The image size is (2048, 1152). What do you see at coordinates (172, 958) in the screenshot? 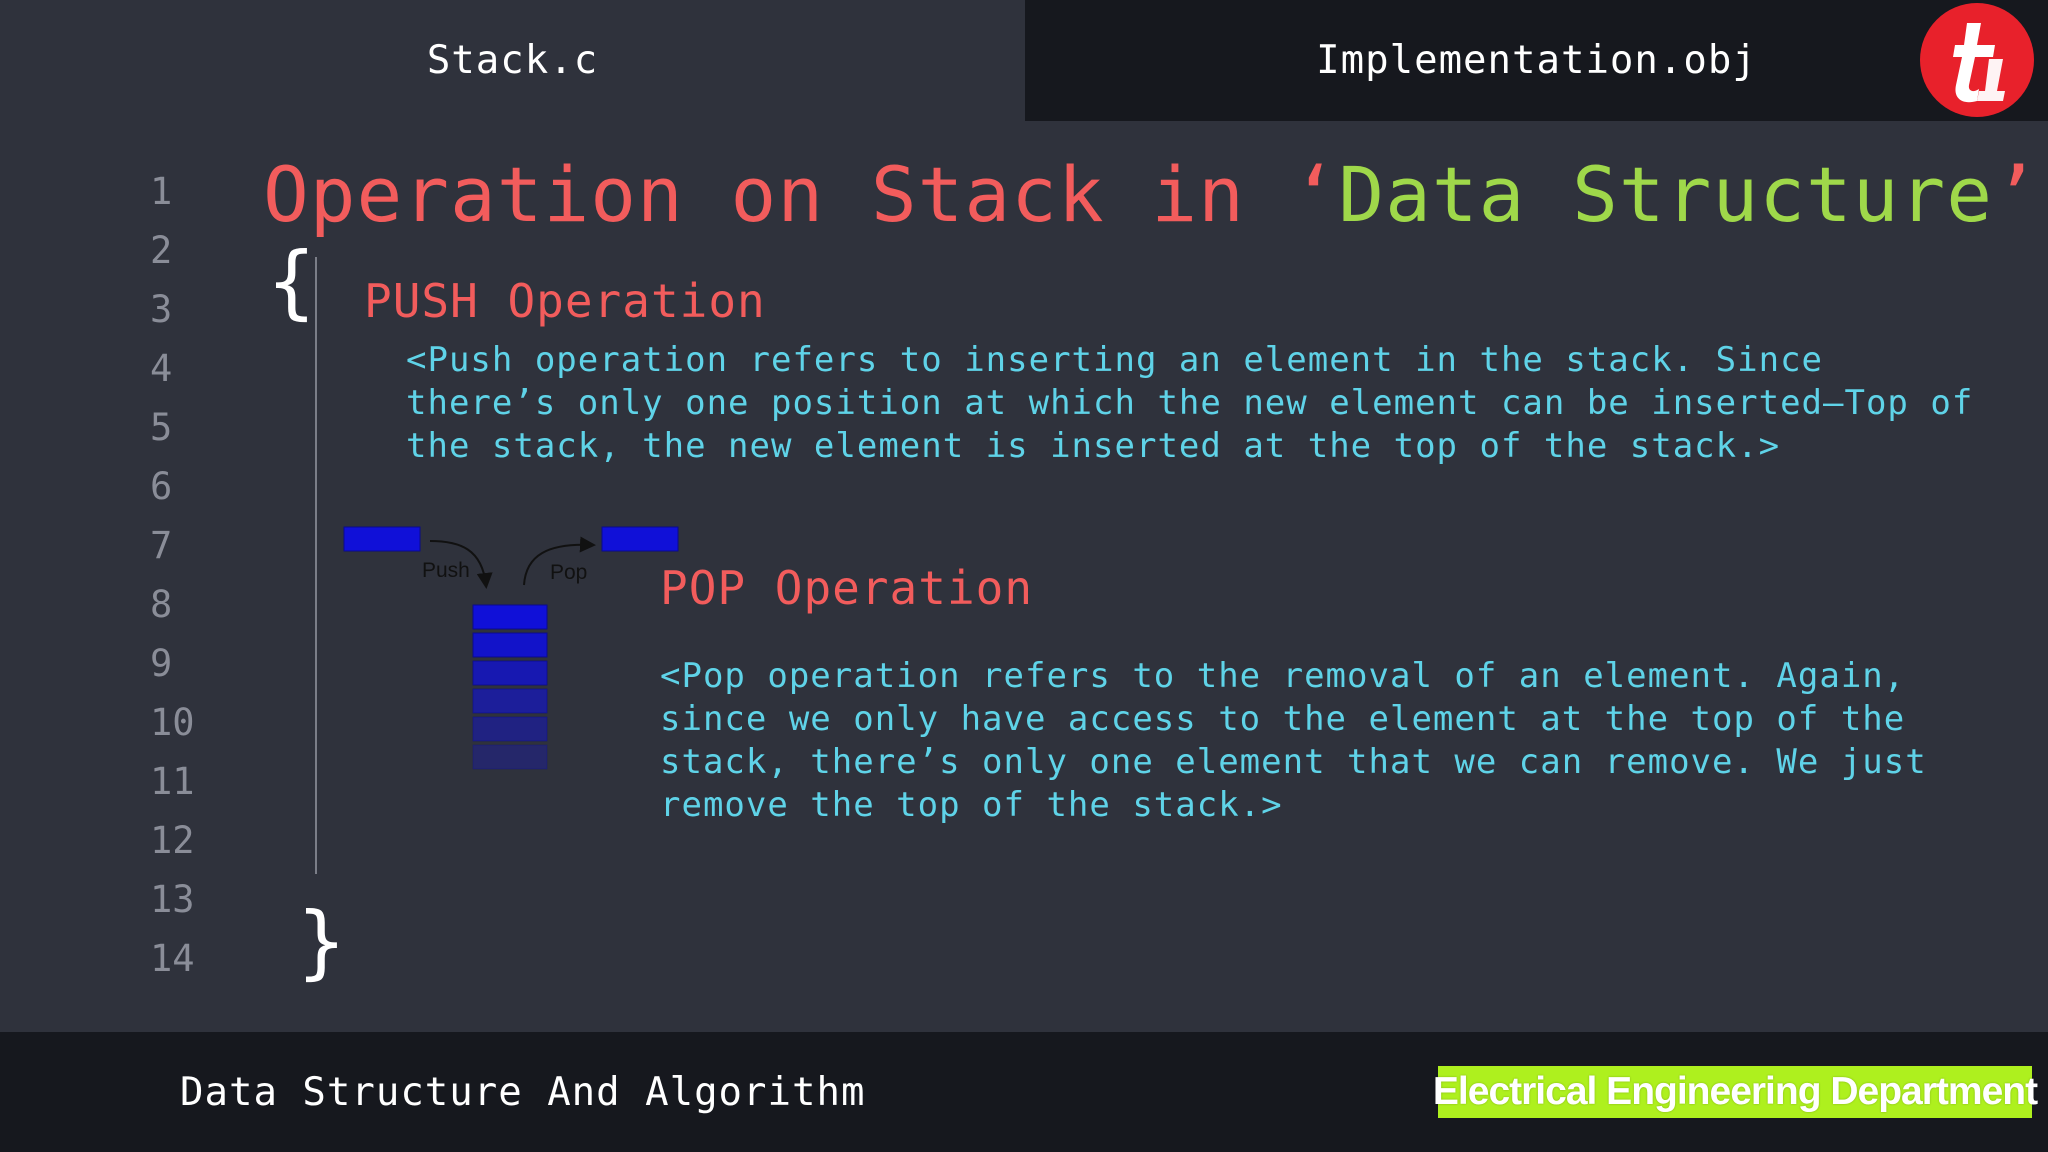
I see `line-number: 14` at bounding box center [172, 958].